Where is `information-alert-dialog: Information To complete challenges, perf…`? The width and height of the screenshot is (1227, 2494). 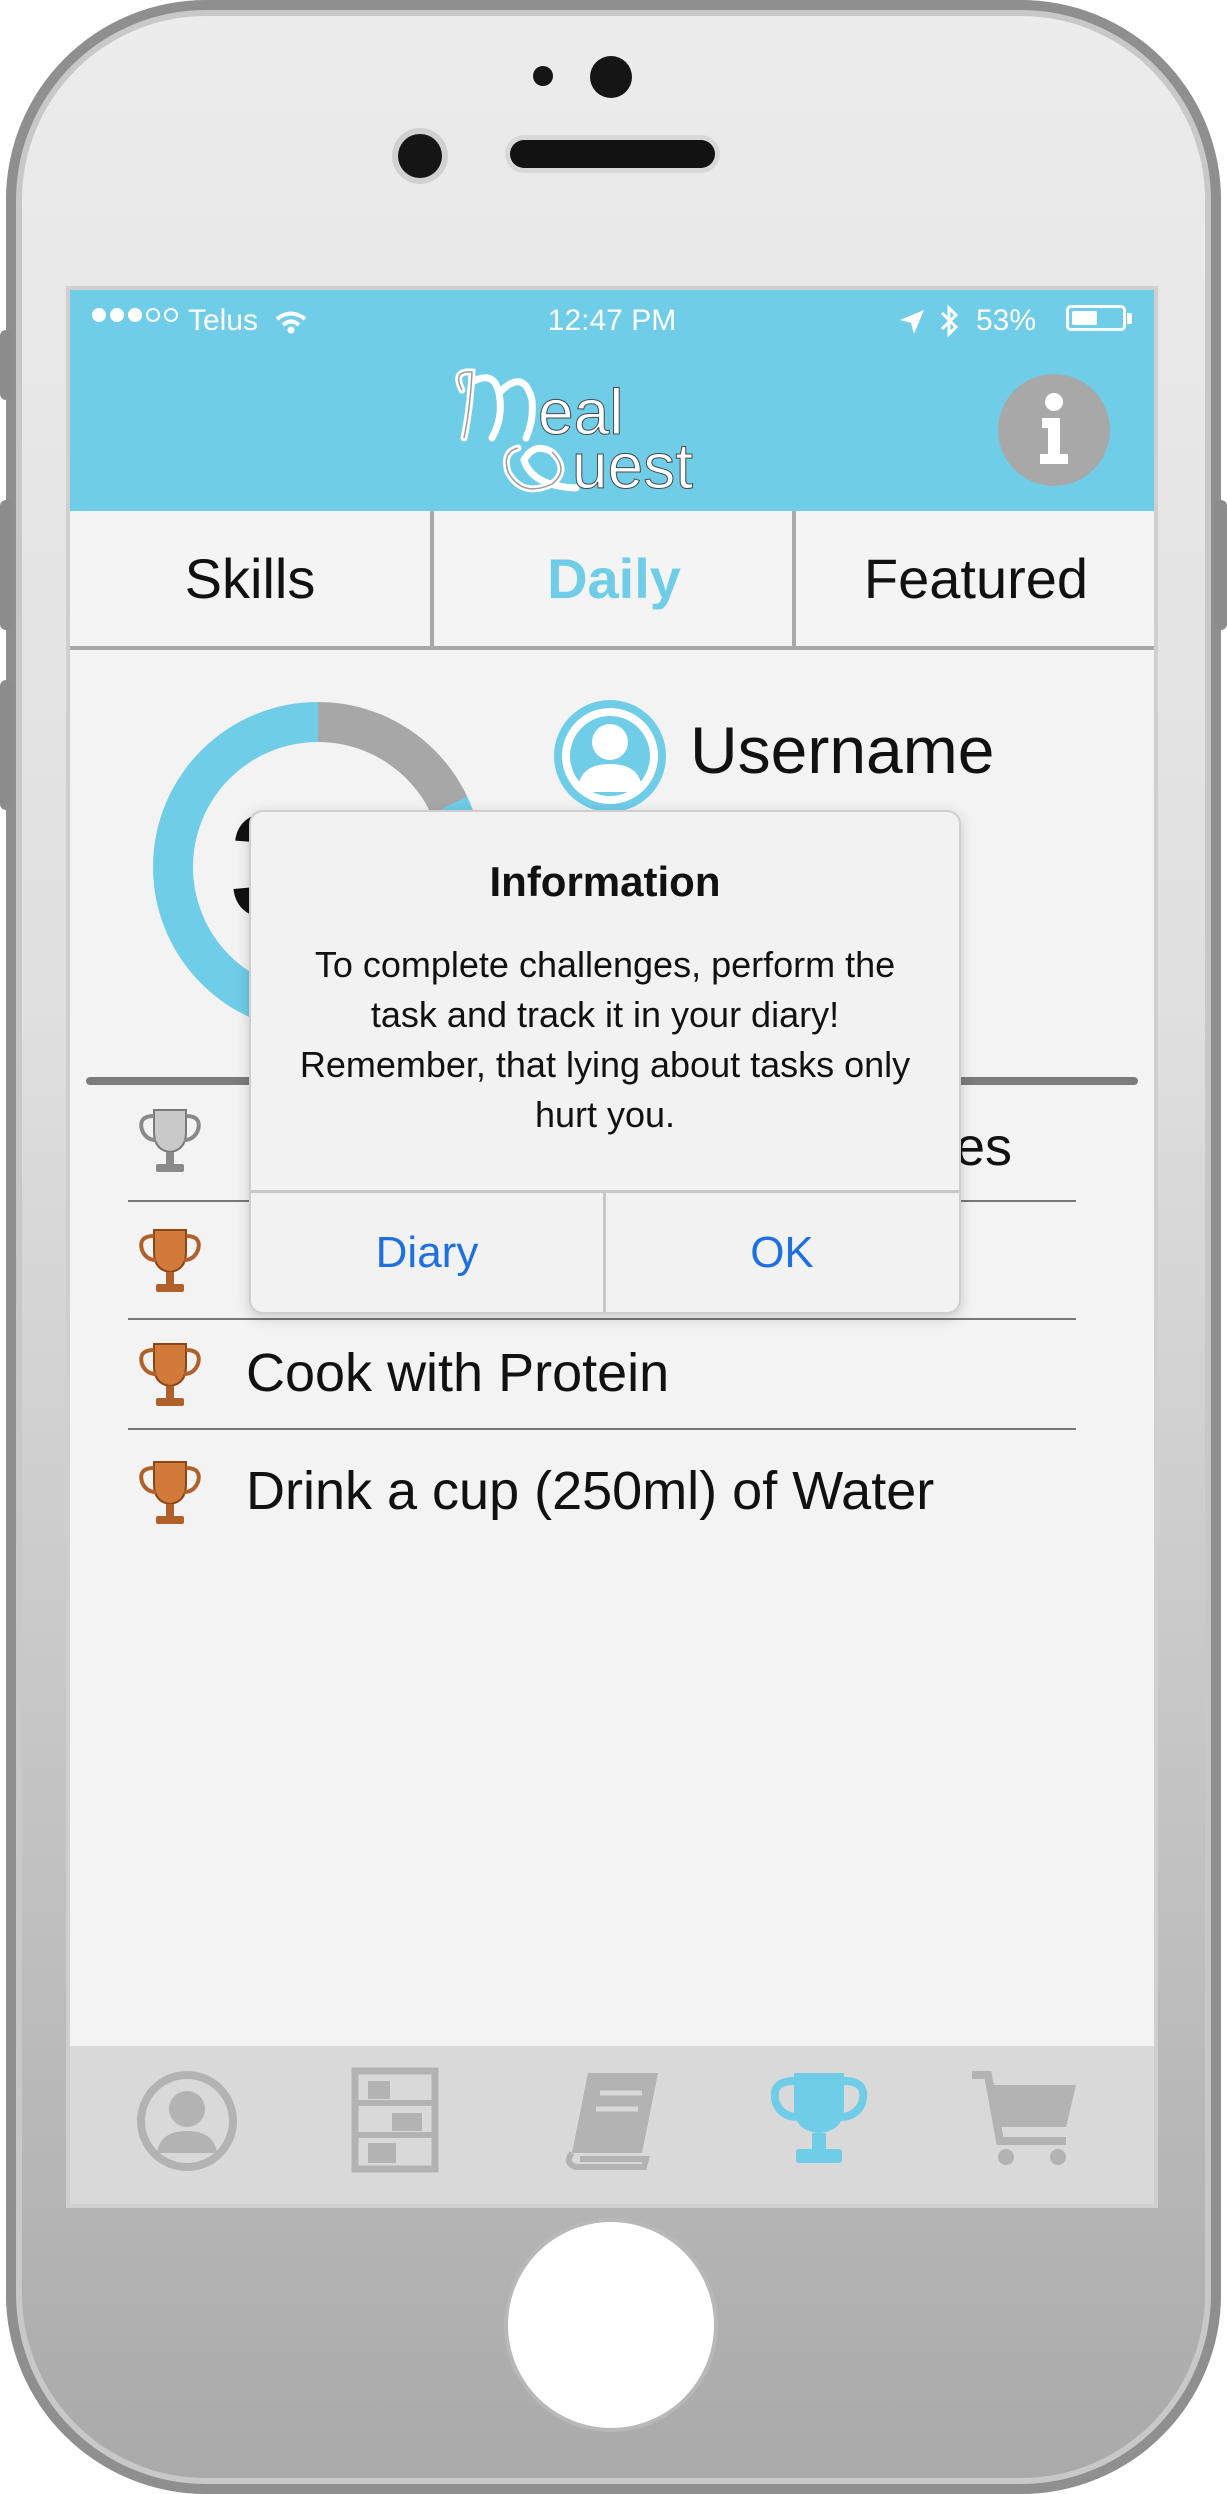
information-alert-dialog: Information To complete challenges, perf… is located at coordinates (605, 1062).